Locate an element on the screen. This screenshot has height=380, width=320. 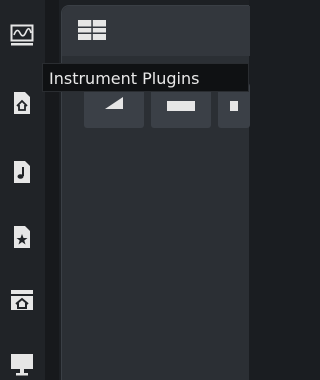
rail-divider is located at coordinates (52, 190).